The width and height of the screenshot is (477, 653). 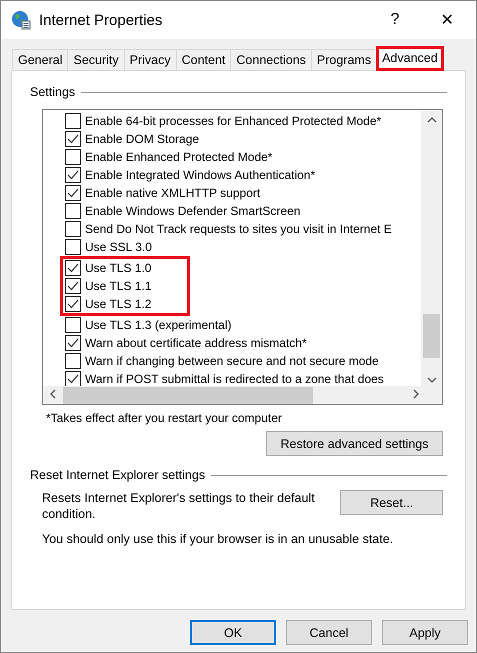 What do you see at coordinates (118, 286) in the screenshot?
I see `setting-label: Use TLS 1.1` at bounding box center [118, 286].